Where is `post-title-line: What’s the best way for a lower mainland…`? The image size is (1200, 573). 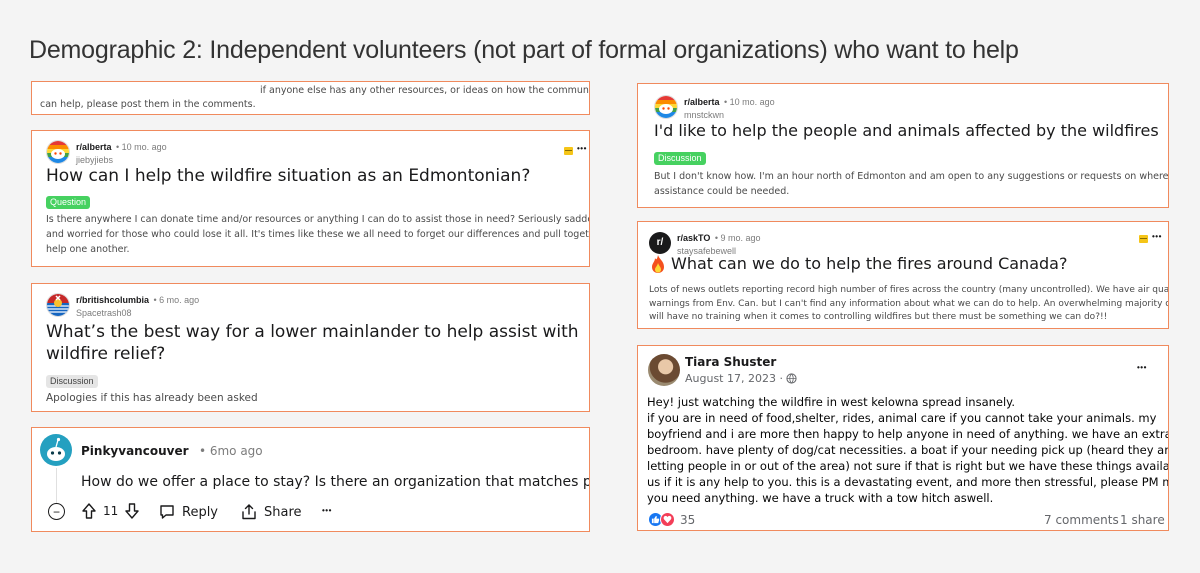
post-title-line: What’s the best way for a lower mainland… is located at coordinates (312, 332).